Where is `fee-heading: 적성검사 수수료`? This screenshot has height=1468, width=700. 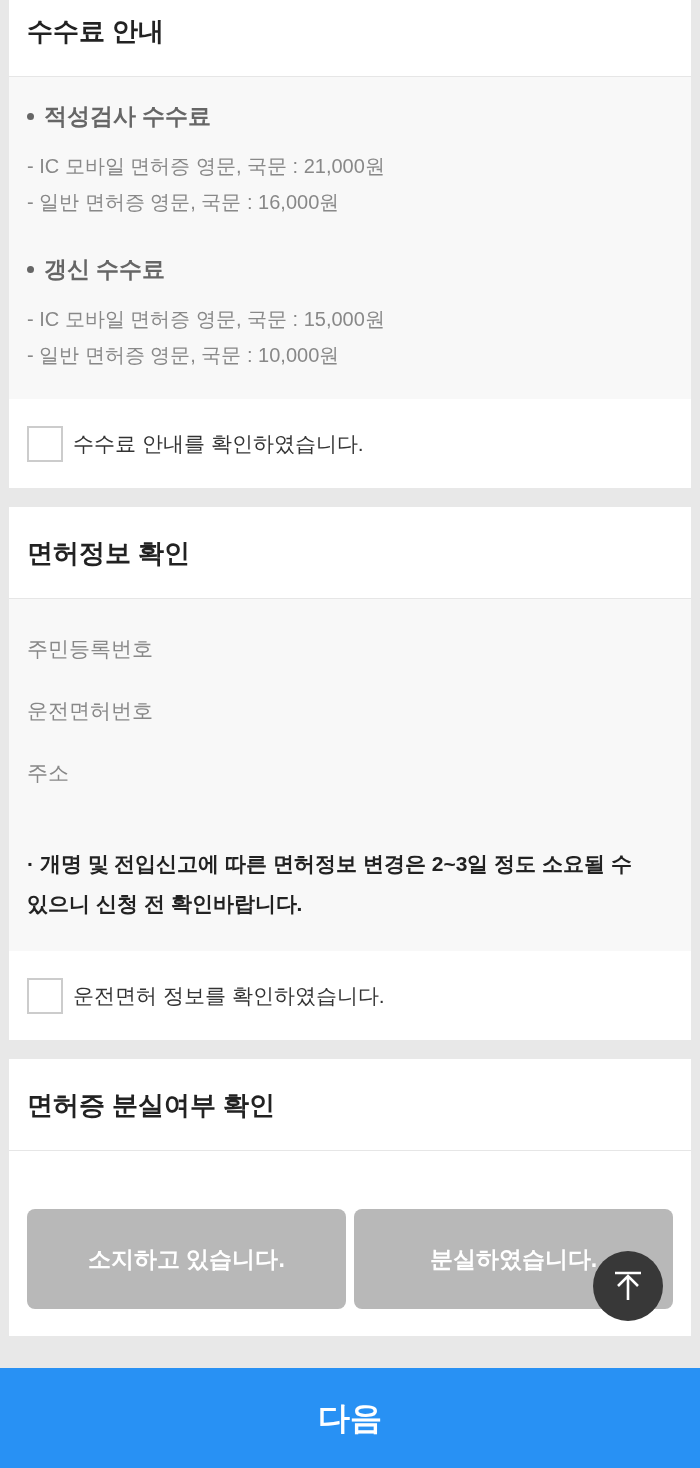
fee-heading: 적성검사 수수료 is located at coordinates (128, 116).